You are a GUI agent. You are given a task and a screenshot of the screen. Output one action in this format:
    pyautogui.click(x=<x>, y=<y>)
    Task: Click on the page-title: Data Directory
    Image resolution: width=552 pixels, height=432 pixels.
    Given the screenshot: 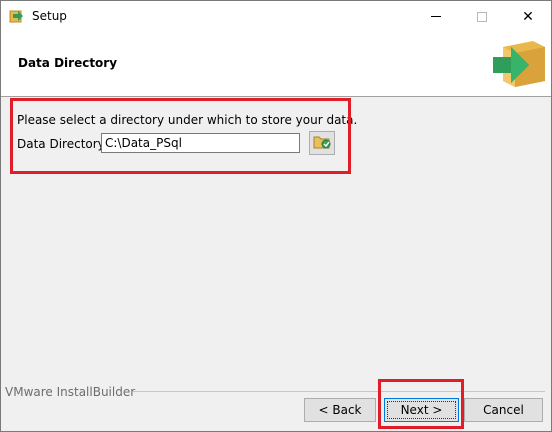 What is the action you would take?
    pyautogui.click(x=68, y=63)
    